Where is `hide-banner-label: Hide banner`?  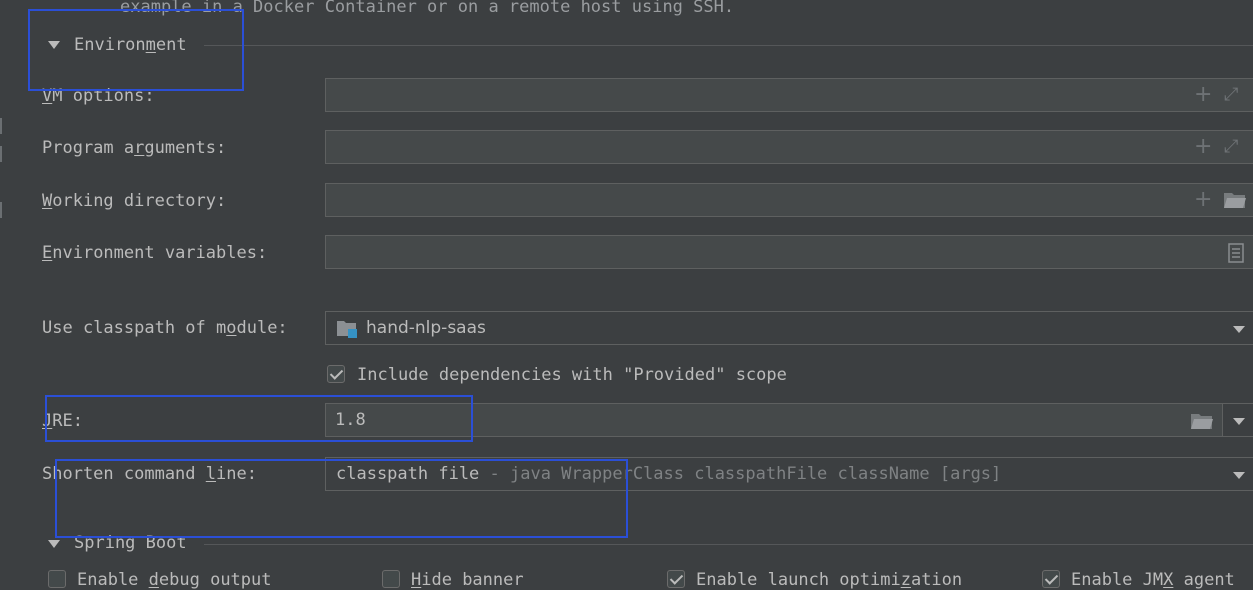
hide-banner-label: Hide banner is located at coordinates (467, 580).